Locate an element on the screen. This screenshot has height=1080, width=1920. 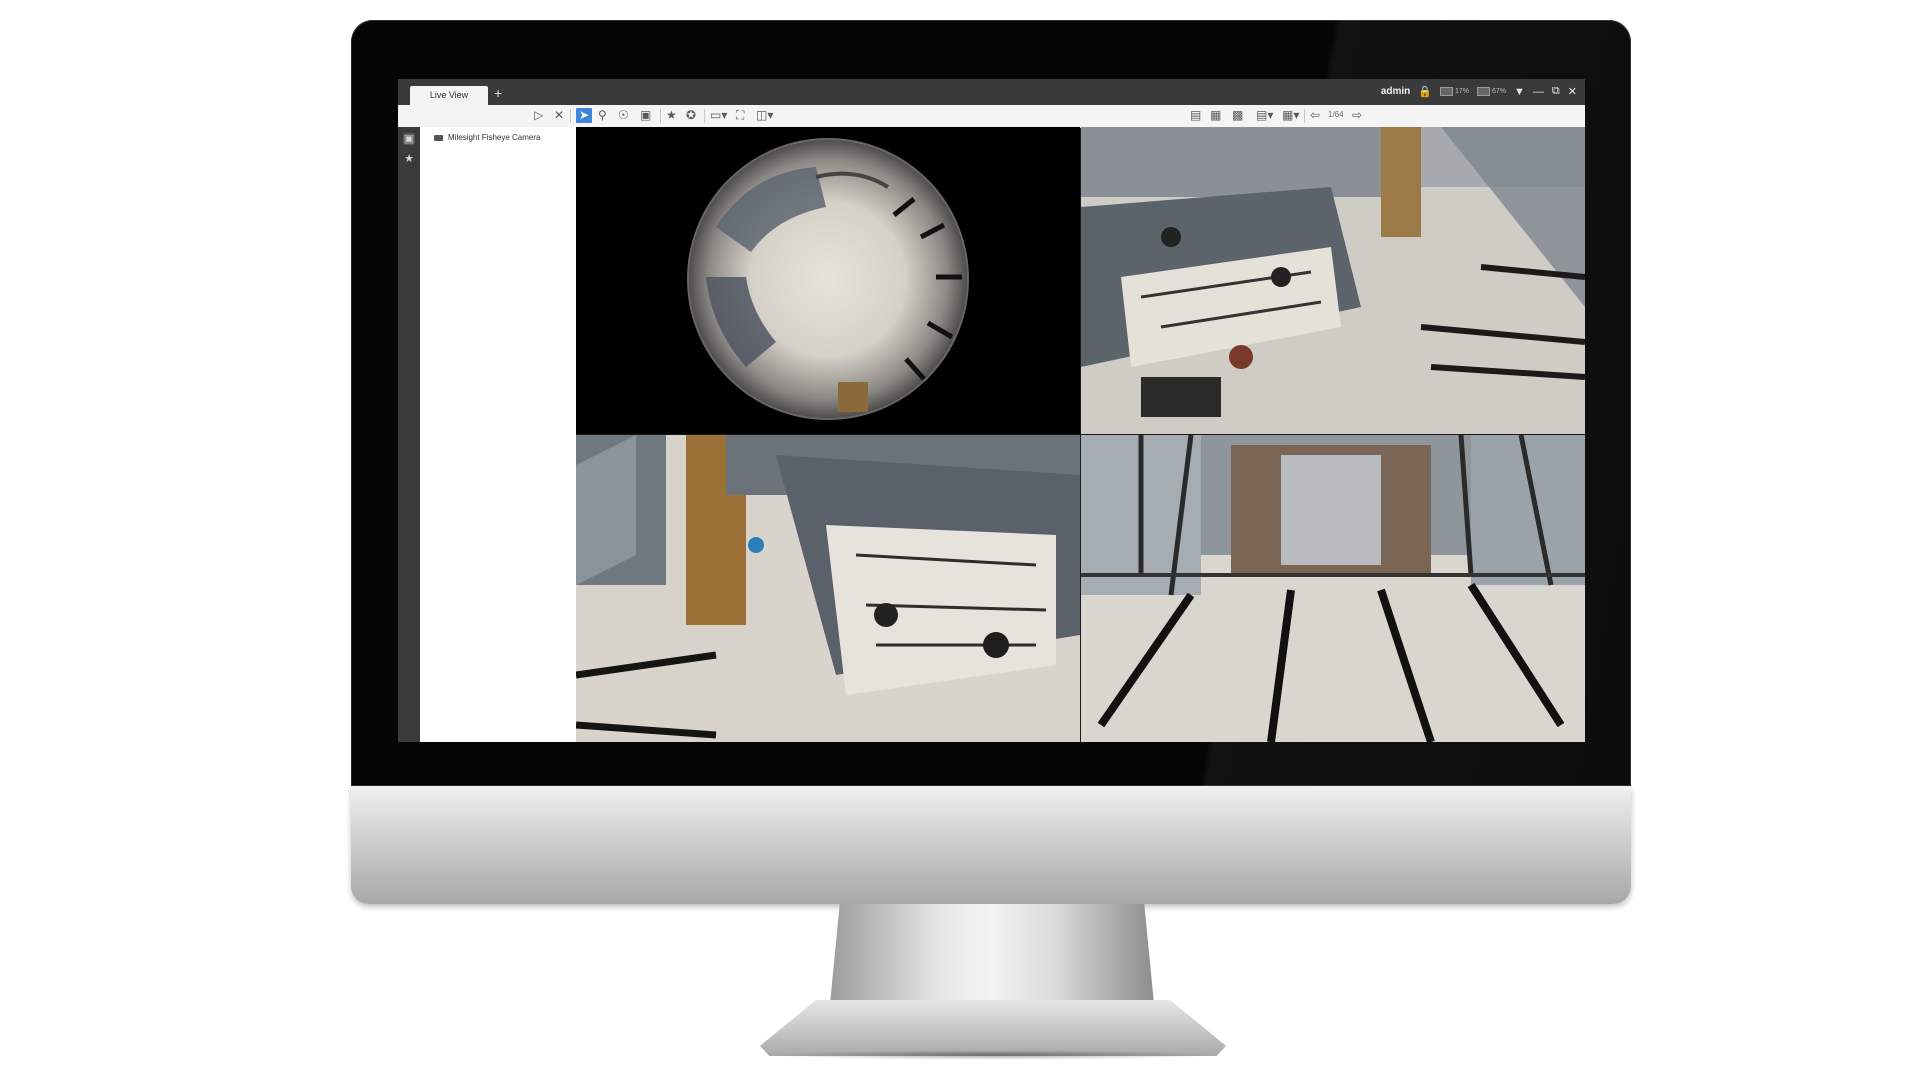
layout-icon: ▭▾ is located at coordinates (718, 115).